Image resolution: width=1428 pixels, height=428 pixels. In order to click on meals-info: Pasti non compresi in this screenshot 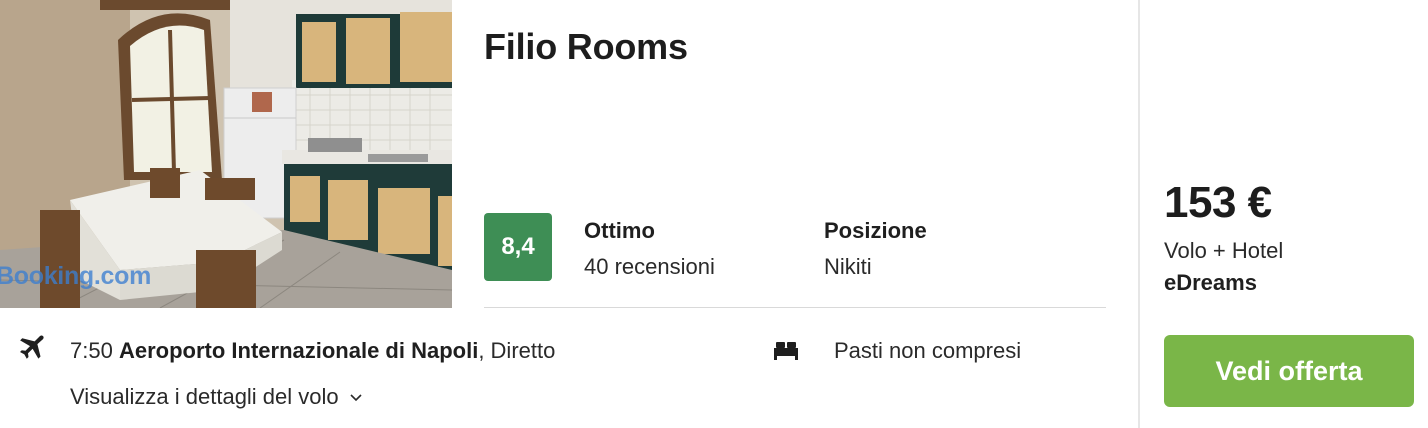, I will do `click(928, 350)`.